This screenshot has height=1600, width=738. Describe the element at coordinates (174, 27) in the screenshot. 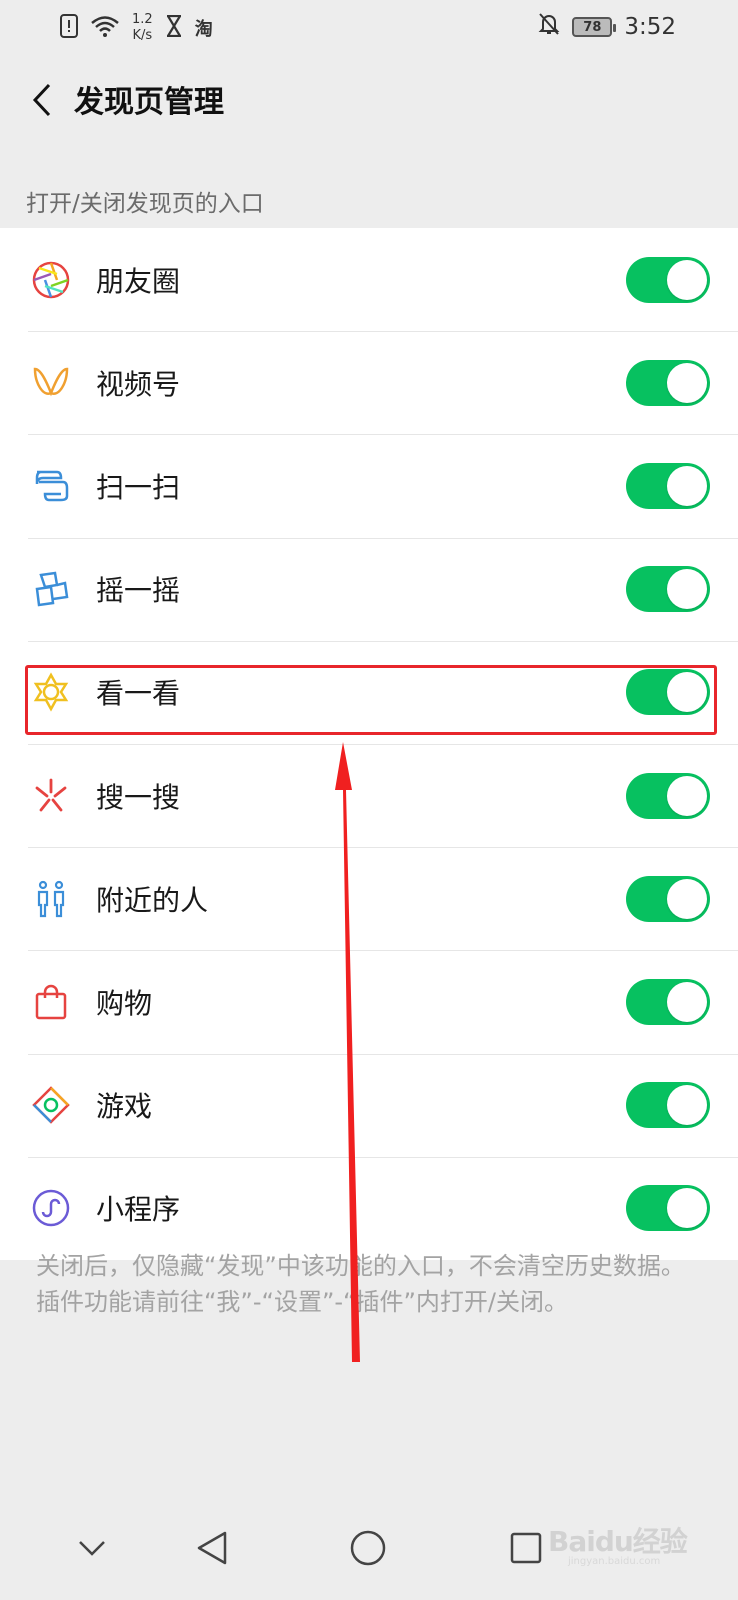

I see `hourglass-icon` at that location.